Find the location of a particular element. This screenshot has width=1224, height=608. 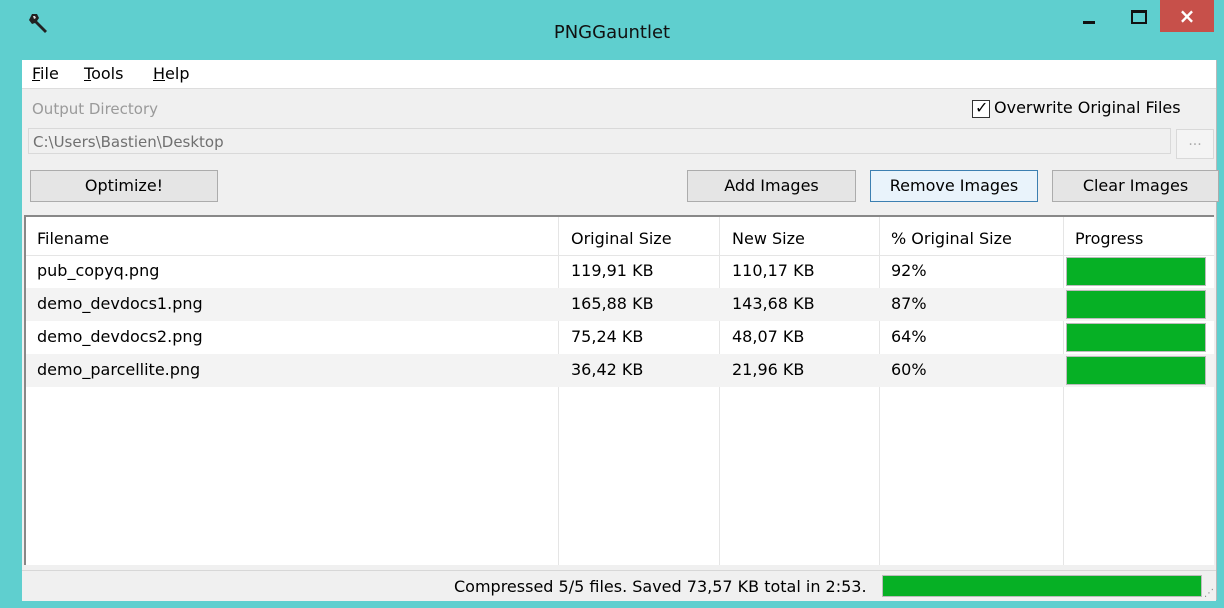

column-header-filename: Filename is located at coordinates (73, 238).